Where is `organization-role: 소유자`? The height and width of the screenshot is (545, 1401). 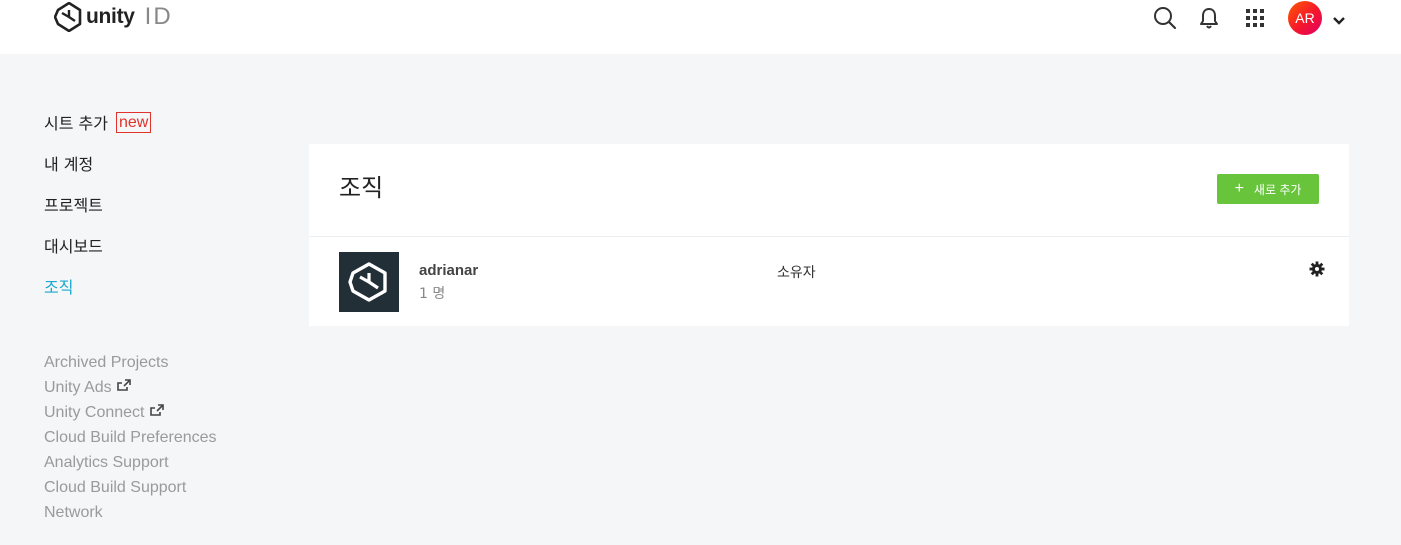 organization-role: 소유자 is located at coordinates (796, 273).